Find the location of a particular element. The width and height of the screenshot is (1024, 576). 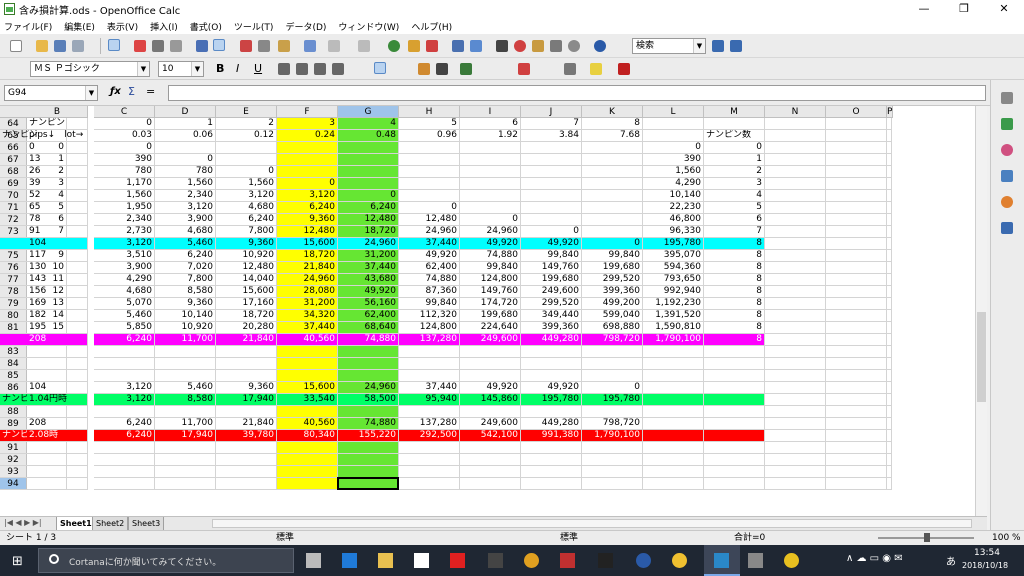

clock-date: 2018/10/18 is located at coordinates (985, 565).